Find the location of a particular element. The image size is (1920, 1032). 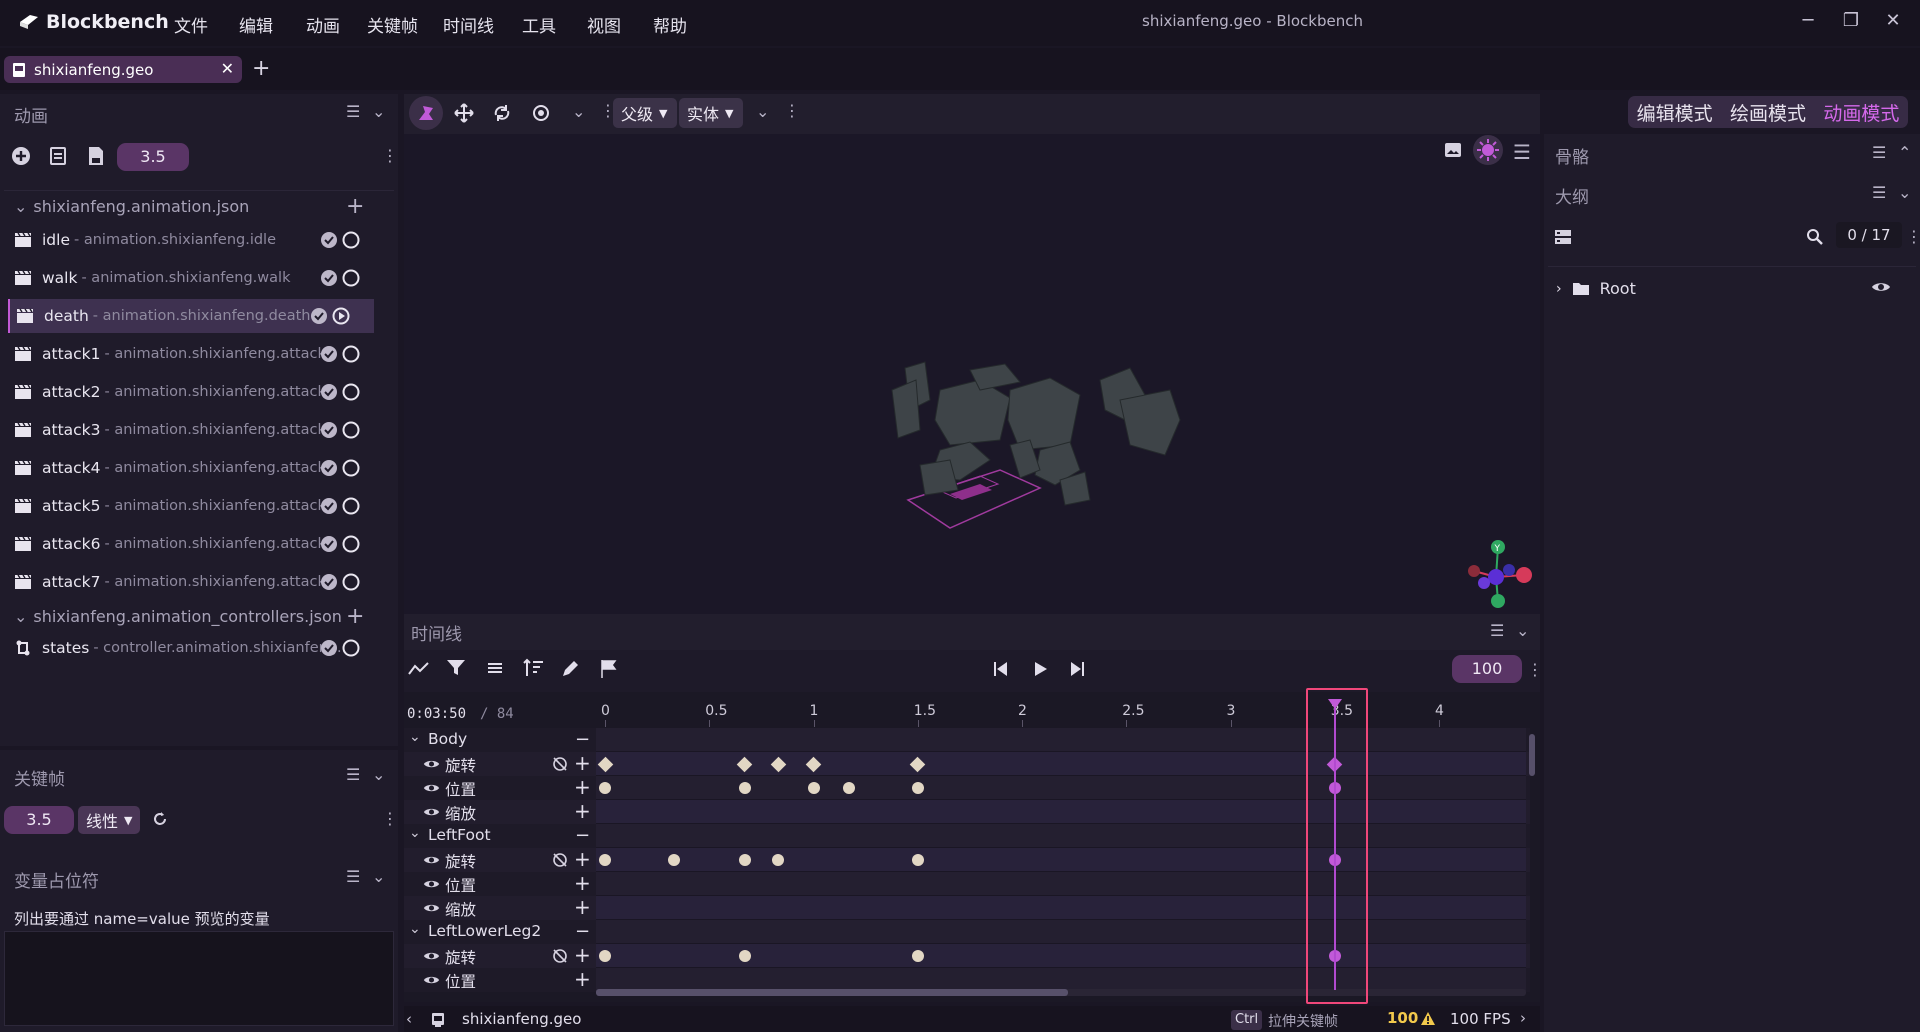

playing-radio-icon is located at coordinates (341, 316).